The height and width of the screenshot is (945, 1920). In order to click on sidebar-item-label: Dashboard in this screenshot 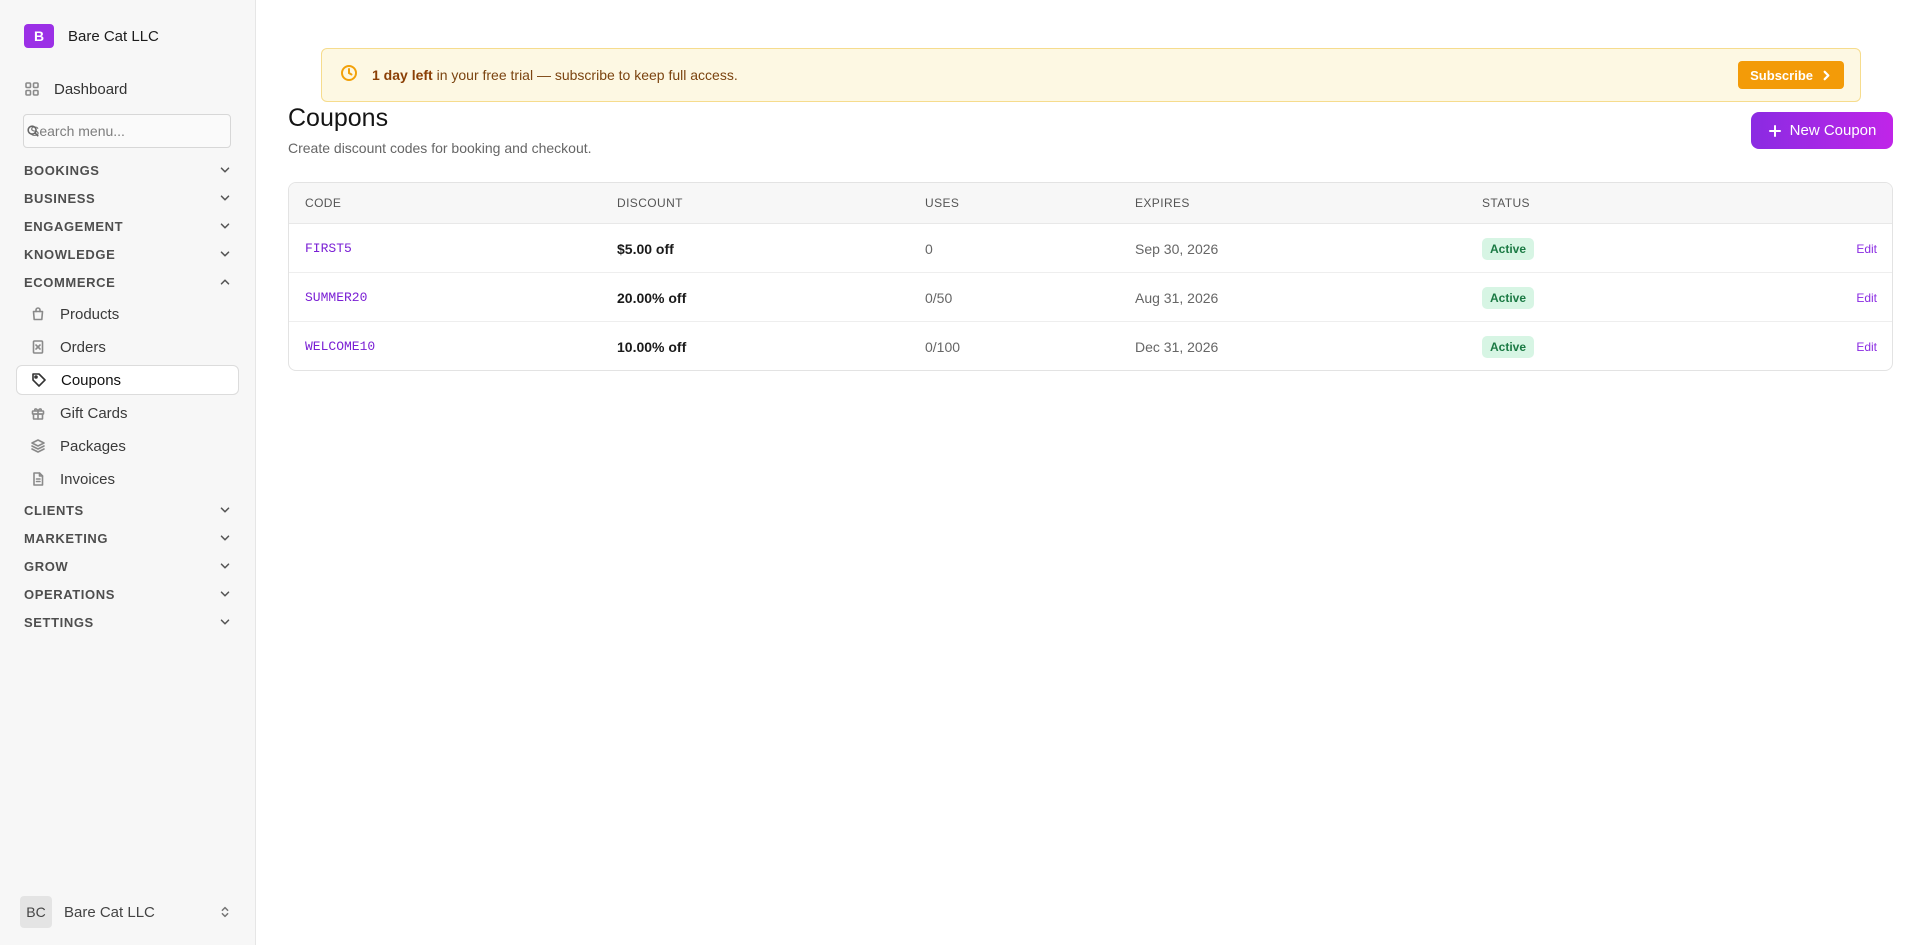, I will do `click(91, 89)`.